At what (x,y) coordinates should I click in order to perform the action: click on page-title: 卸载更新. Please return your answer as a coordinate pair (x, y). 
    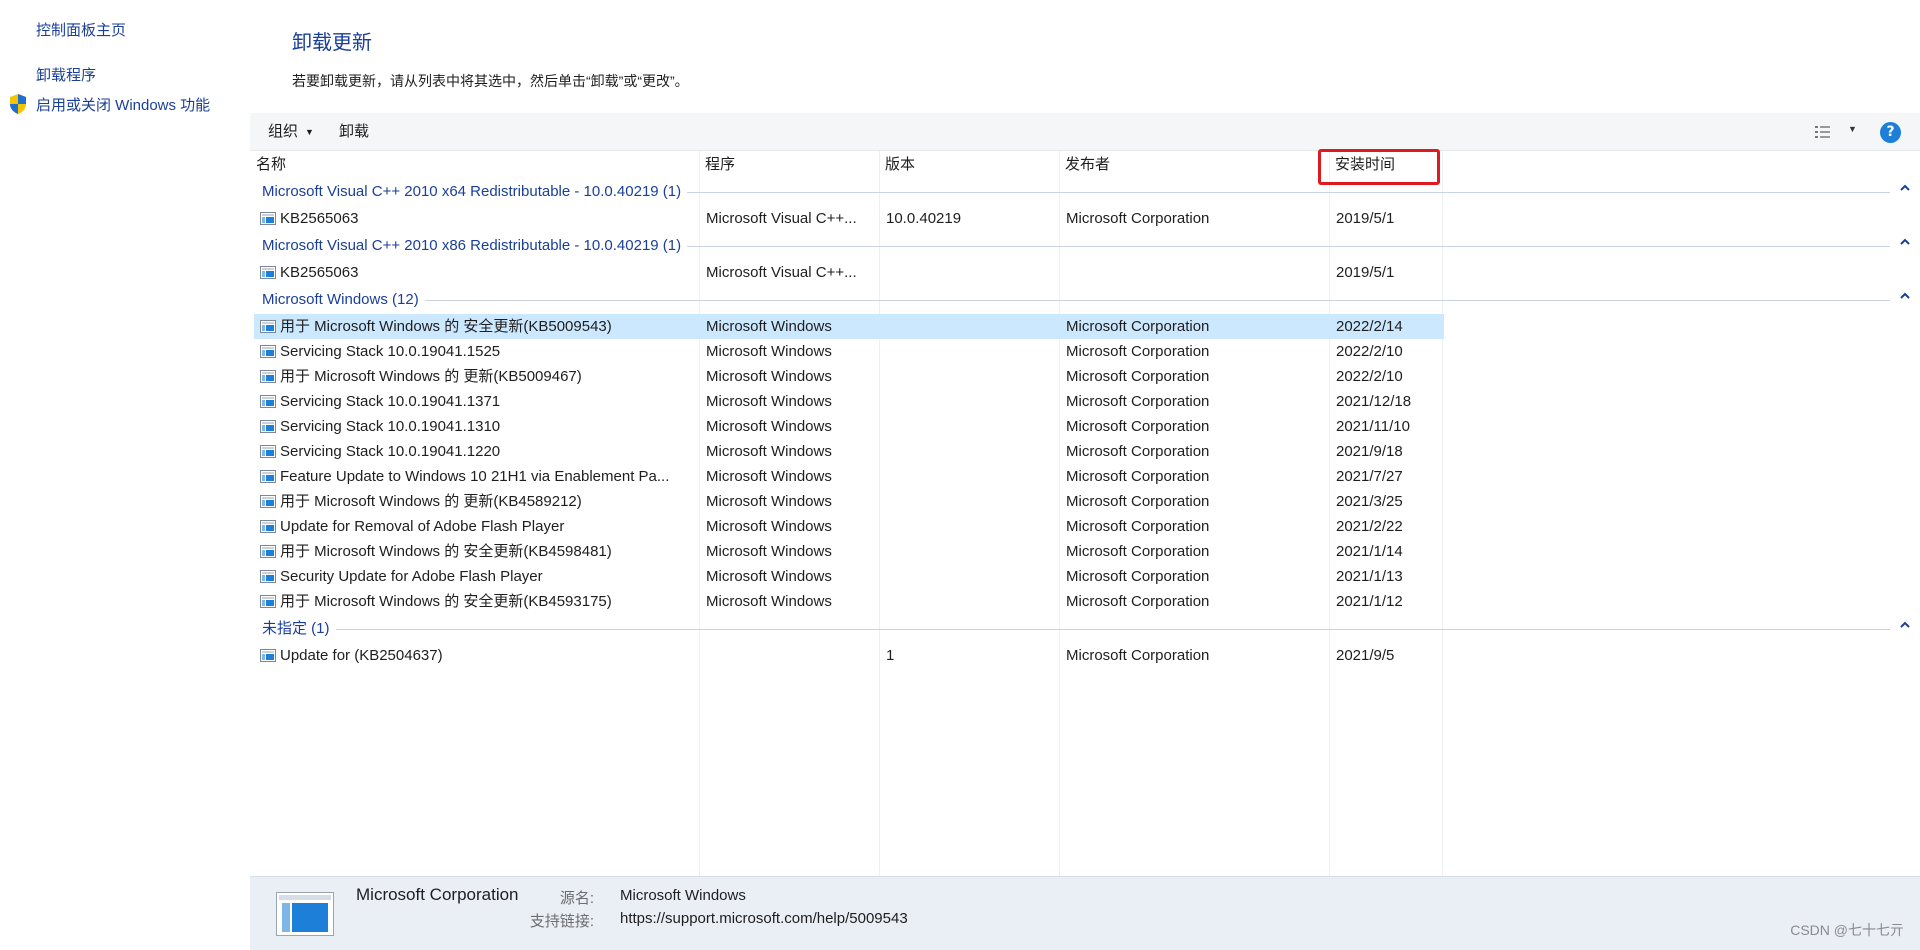
    Looking at the image, I should click on (332, 43).